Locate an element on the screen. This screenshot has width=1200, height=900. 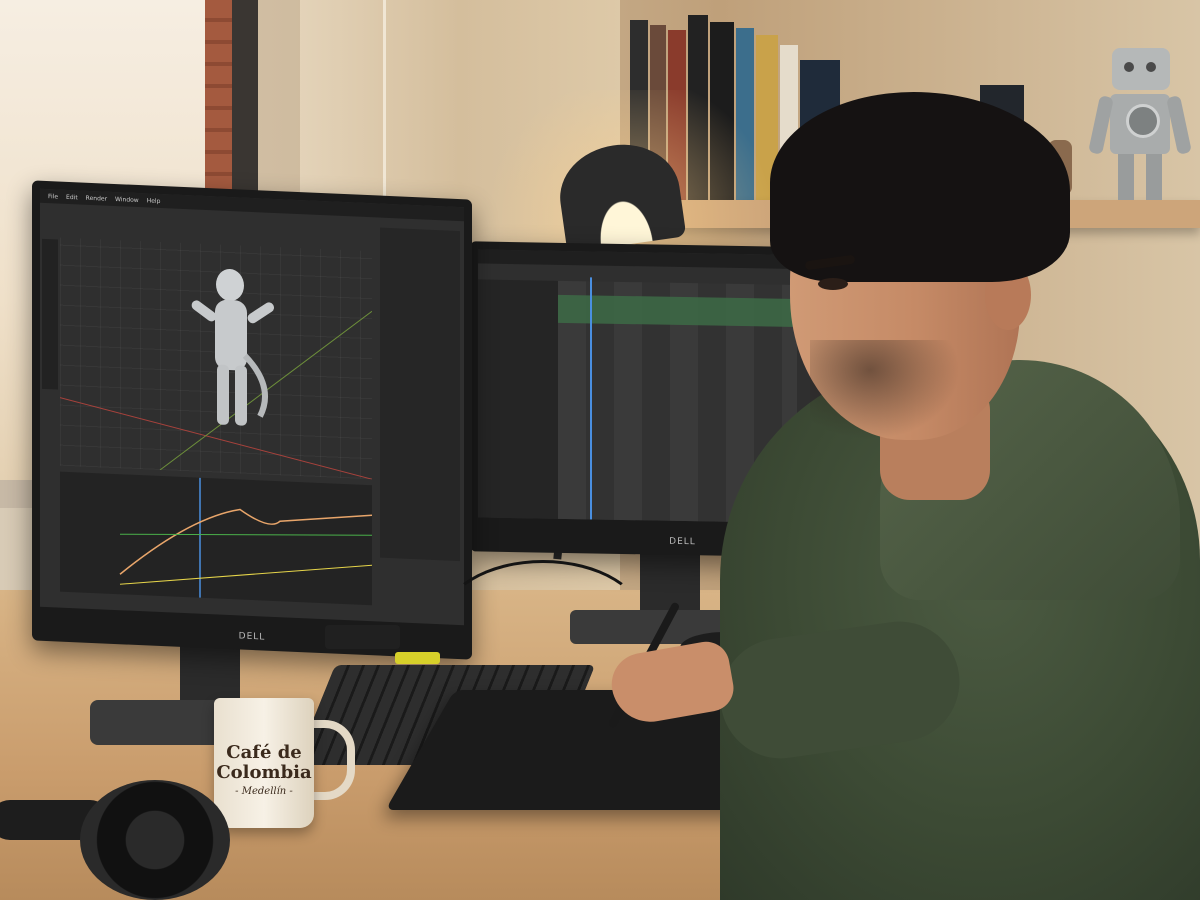
coffee-mug: Café de Colombia - Medellín - is located at coordinates (264, 763).